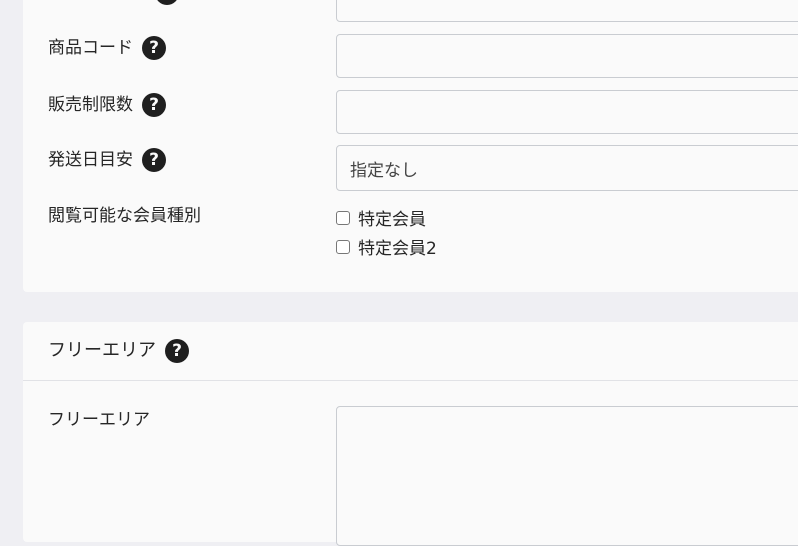 This screenshot has width=798, height=546. Describe the element at coordinates (567, 56) in the screenshot. I see `product-code-input` at that location.